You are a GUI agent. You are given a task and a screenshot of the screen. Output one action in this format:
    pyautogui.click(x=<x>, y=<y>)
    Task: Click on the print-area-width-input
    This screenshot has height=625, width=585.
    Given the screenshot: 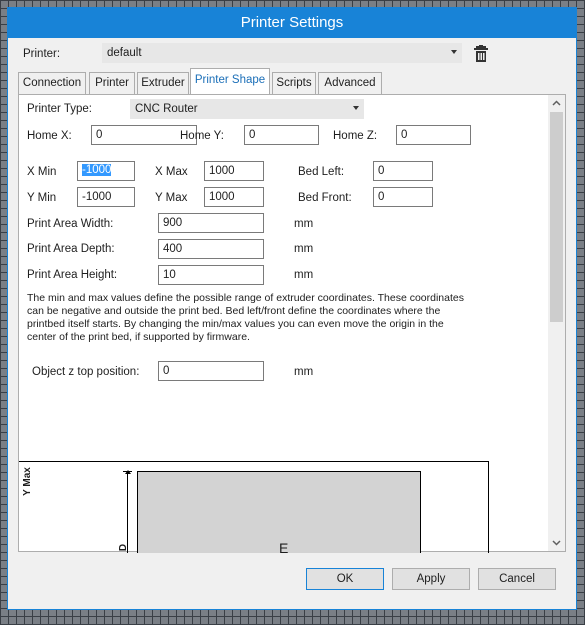 What is the action you would take?
    pyautogui.click(x=211, y=223)
    